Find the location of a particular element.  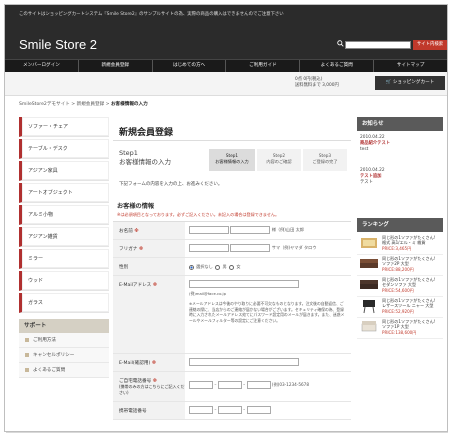

intro-text: 下記フォームの内容を入力の上、お進みください。 is located at coordinates (171, 184).